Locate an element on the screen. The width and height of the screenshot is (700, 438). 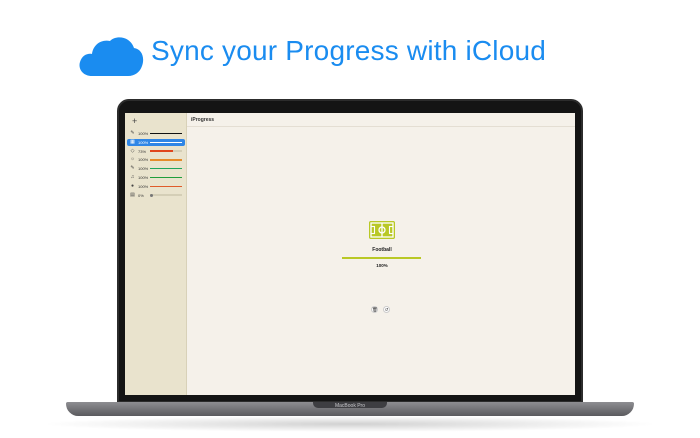
sidebar-item: ▤ 0% is located at coordinates (156, 195).